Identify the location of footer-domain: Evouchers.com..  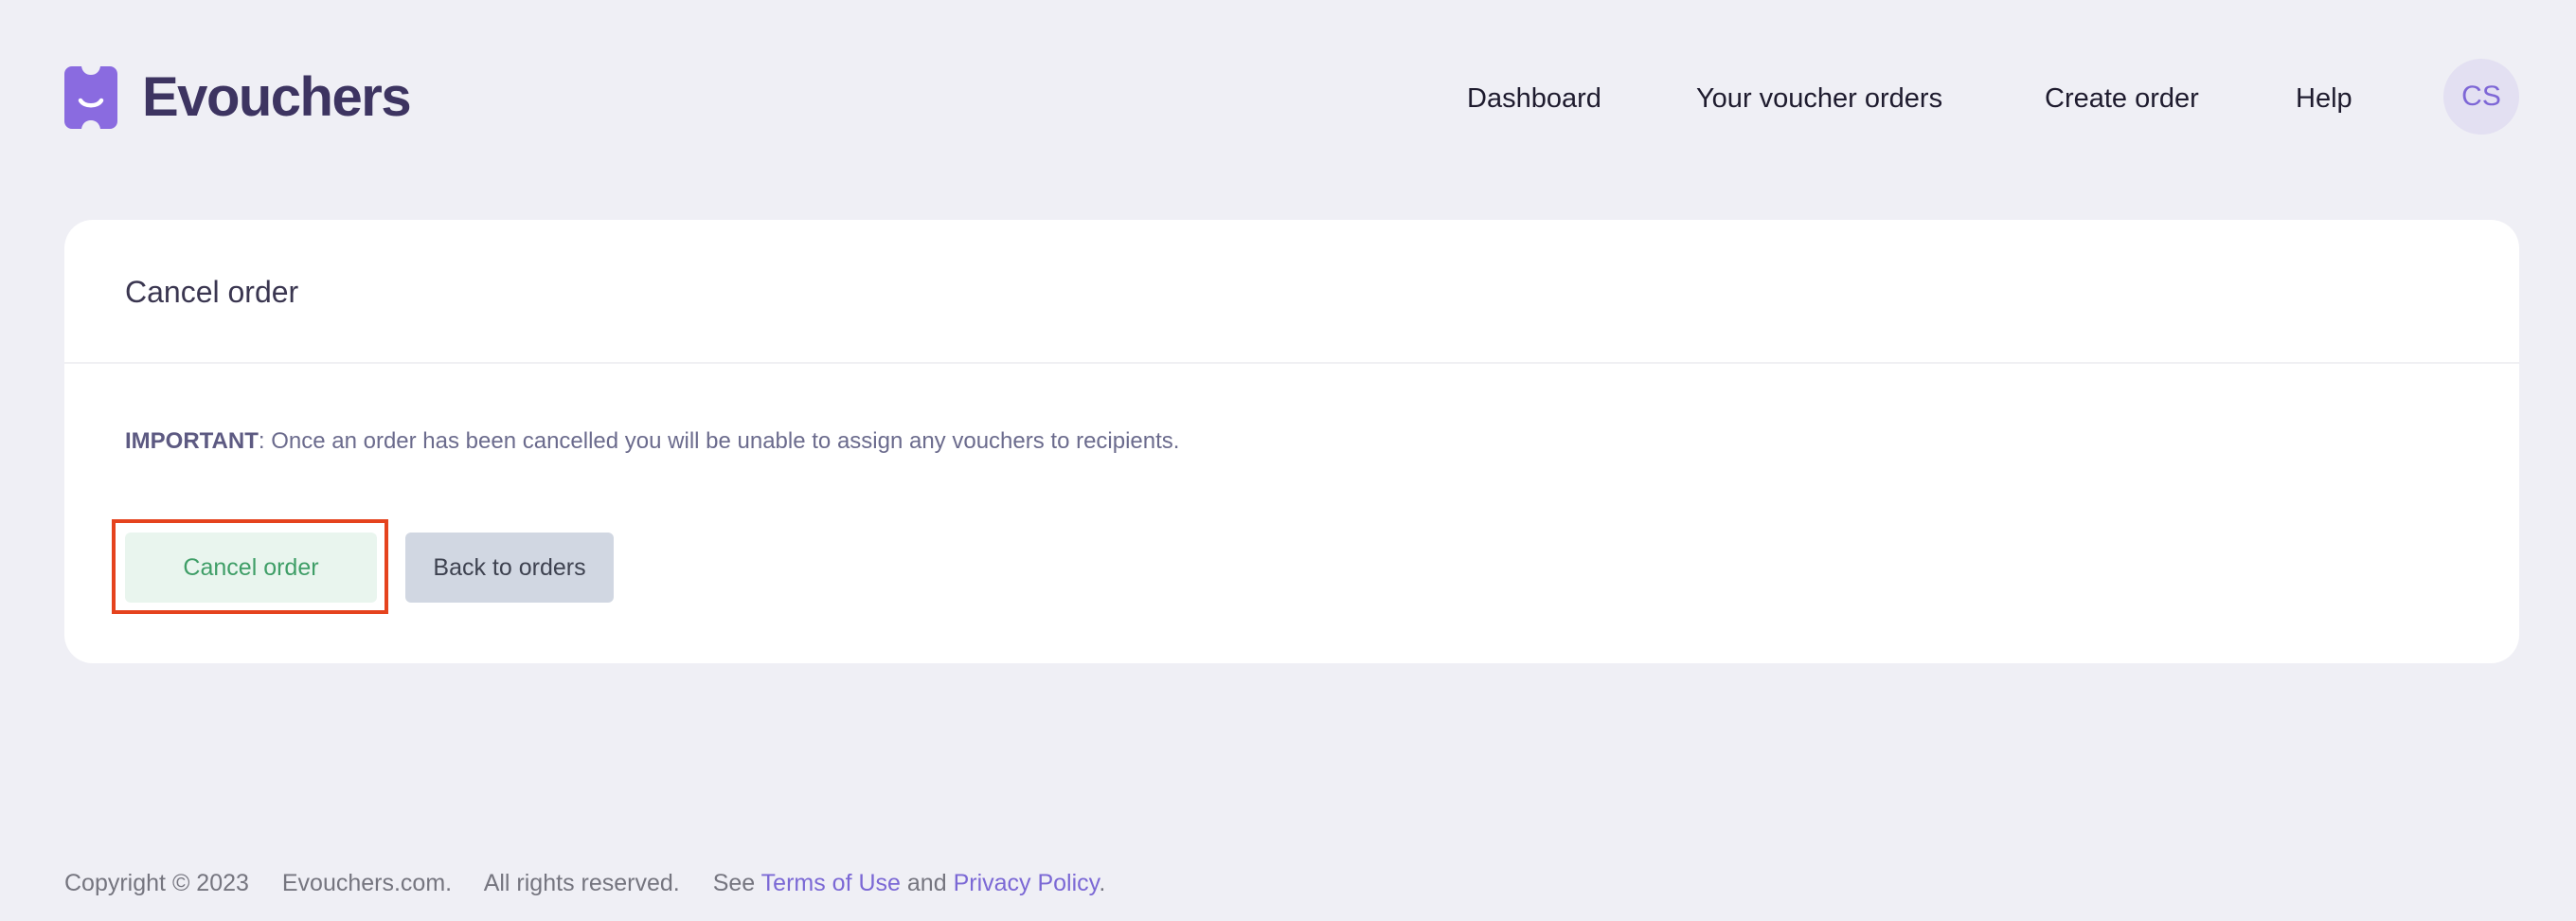
(367, 883).